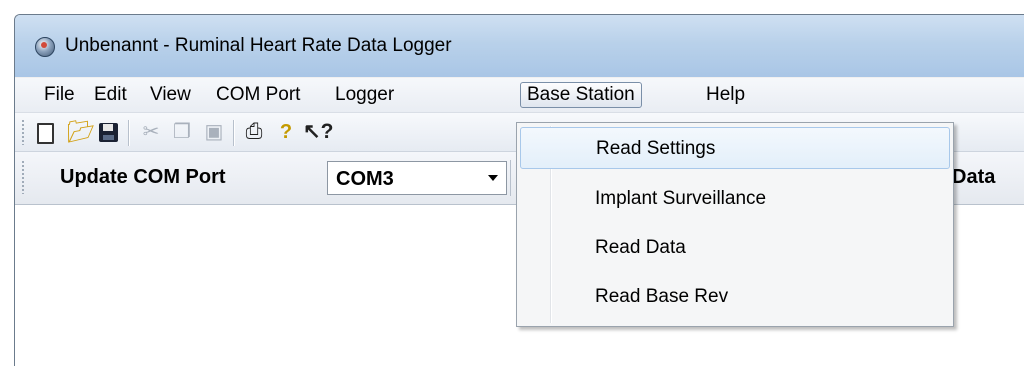 The height and width of the screenshot is (366, 1024). What do you see at coordinates (151, 132) in the screenshot?
I see `cut-icon: ✂︎` at bounding box center [151, 132].